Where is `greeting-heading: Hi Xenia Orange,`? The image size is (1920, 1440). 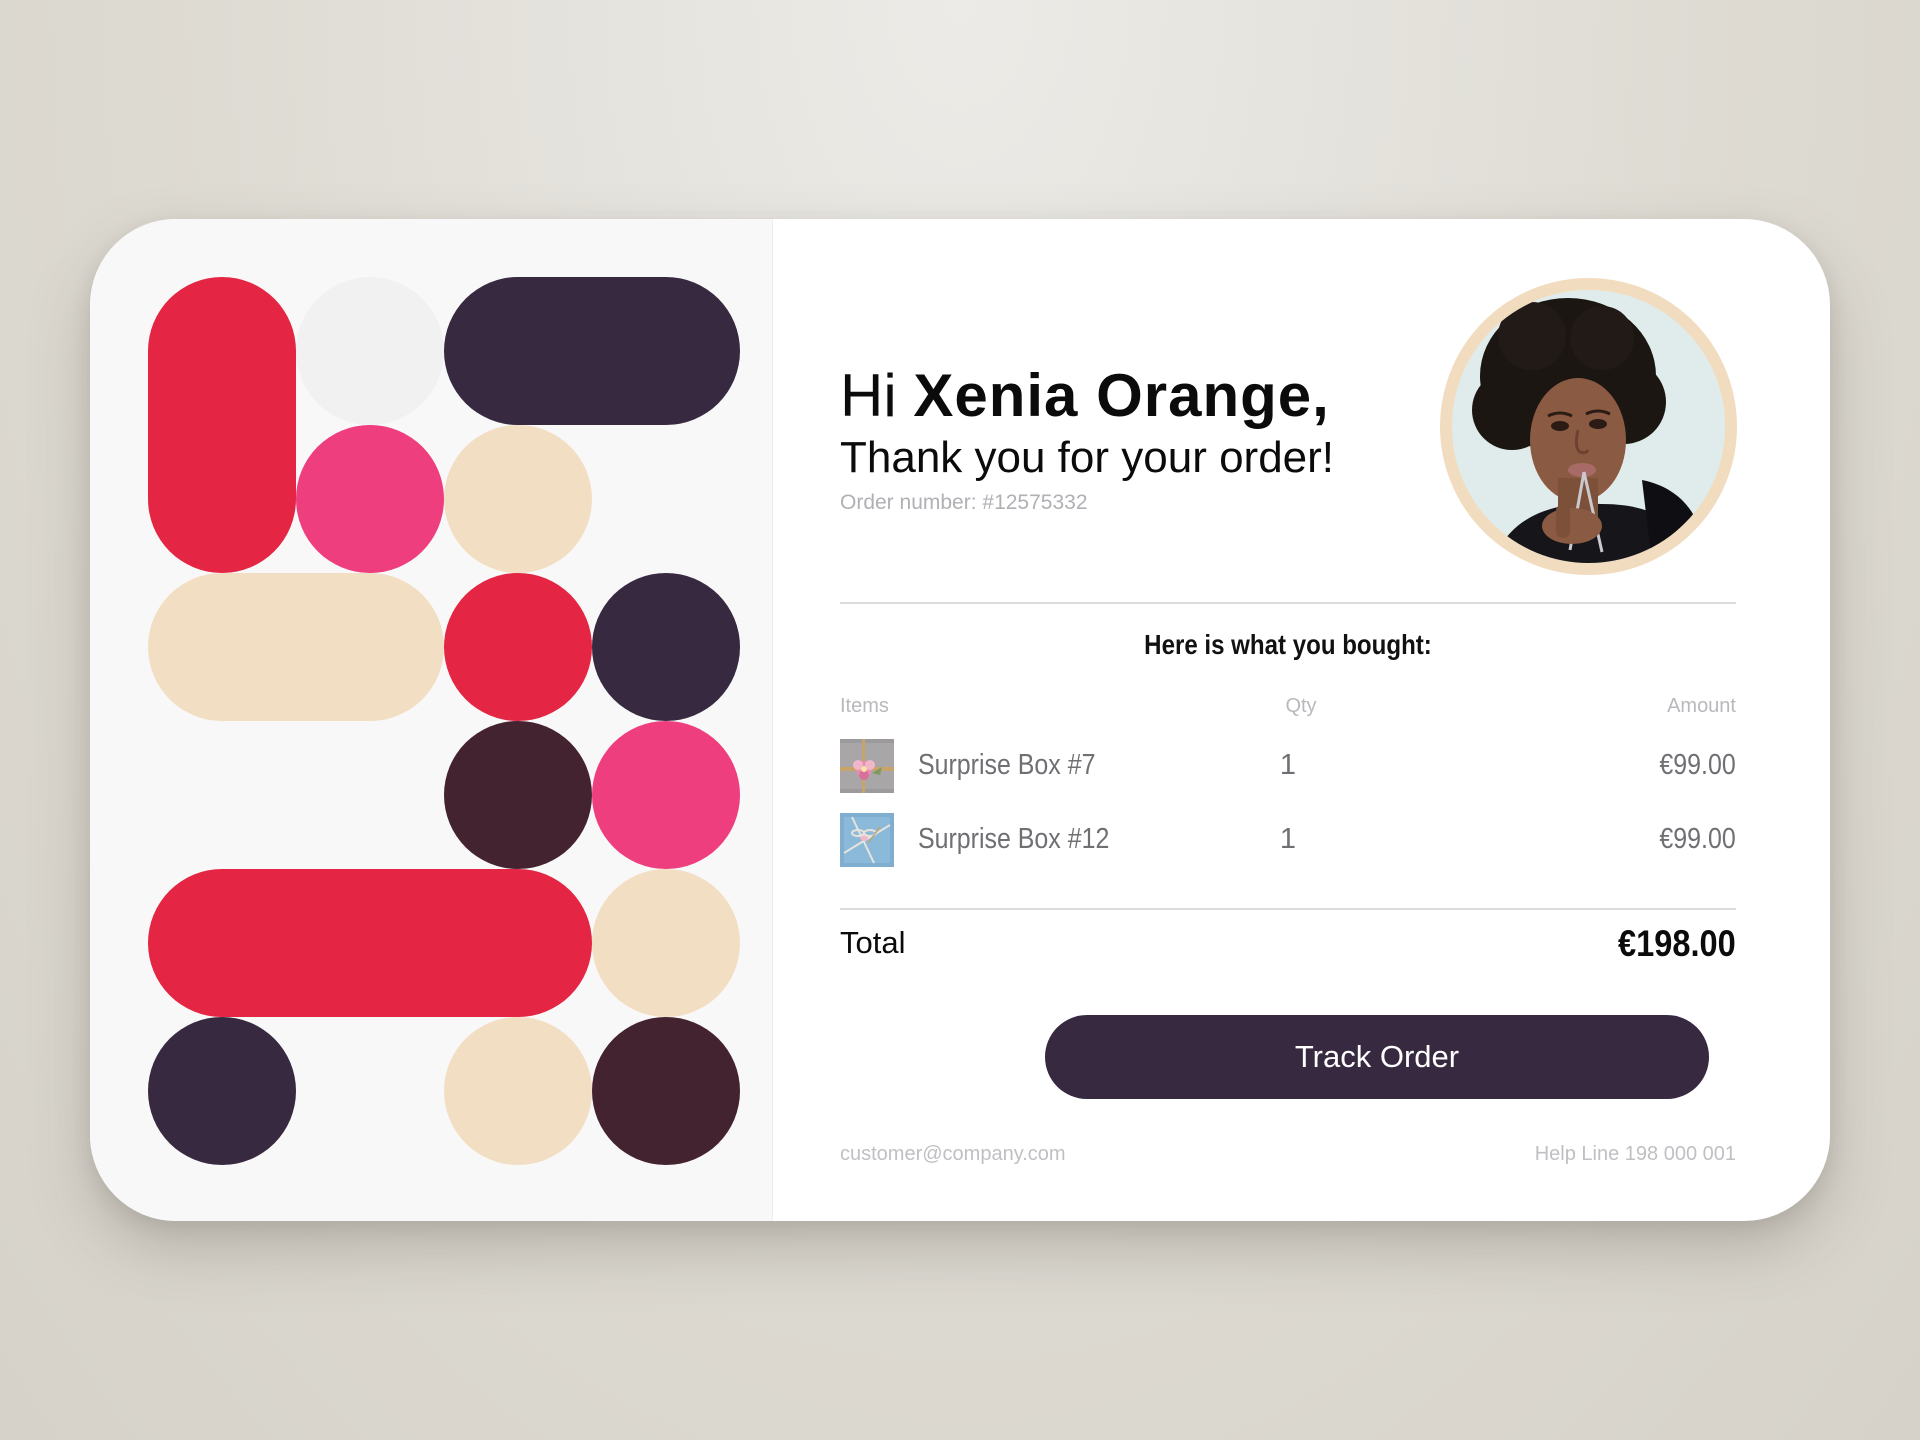 greeting-heading: Hi Xenia Orange, is located at coordinates (1085, 396).